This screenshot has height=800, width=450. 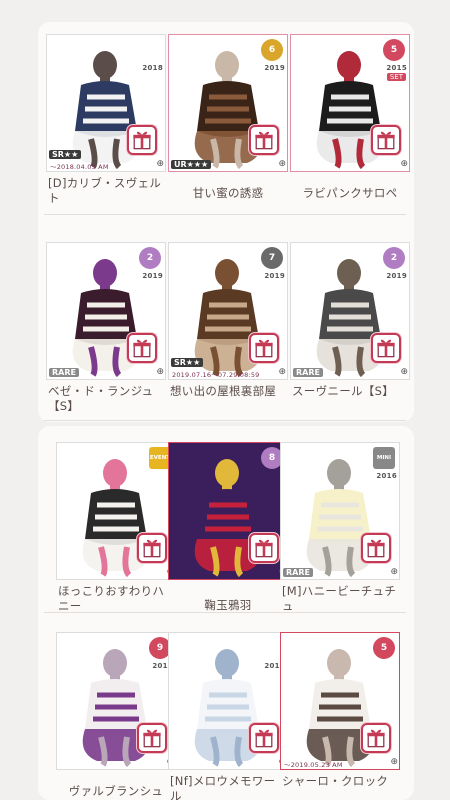 I want to click on item-thumbnail: 2019⊕, so click(x=228, y=701).